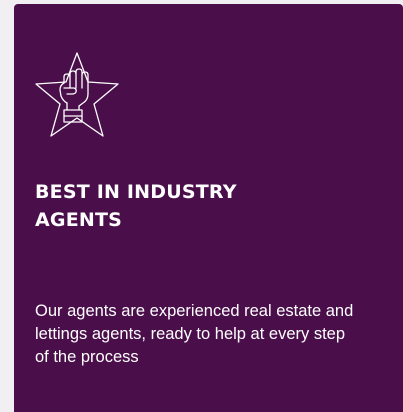 The height and width of the screenshot is (412, 403). What do you see at coordinates (79, 220) in the screenshot?
I see `card-title-line-2: AGENTS` at bounding box center [79, 220].